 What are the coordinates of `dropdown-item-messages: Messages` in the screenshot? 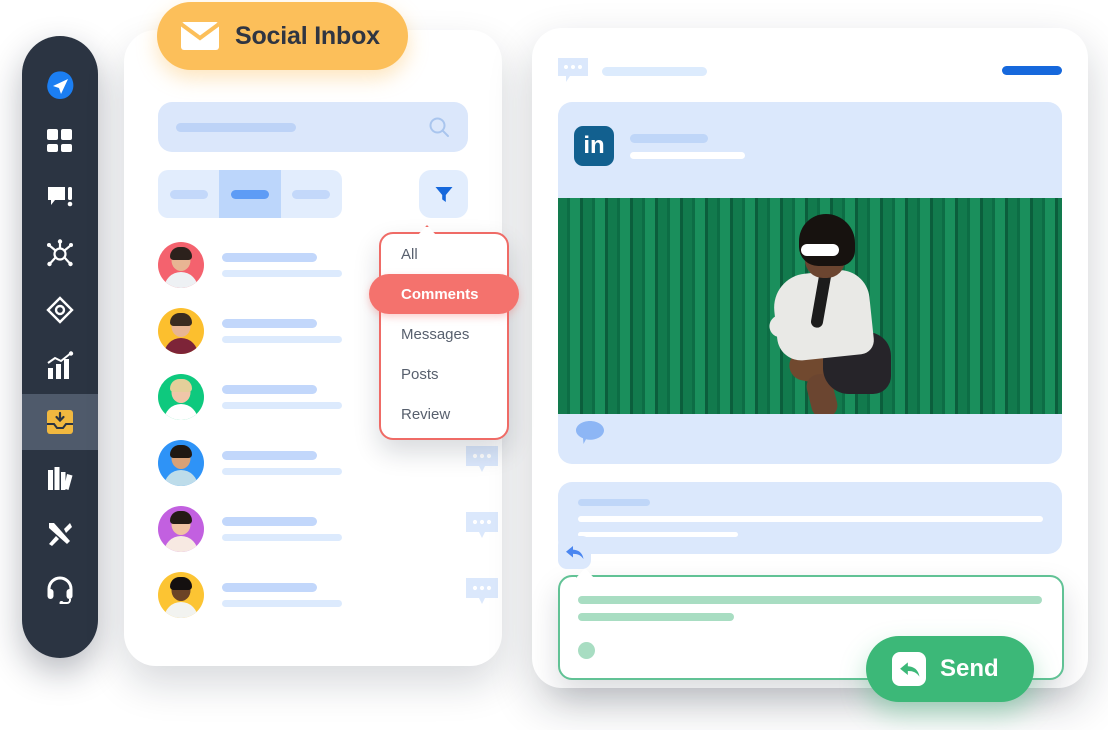 It's located at (444, 334).